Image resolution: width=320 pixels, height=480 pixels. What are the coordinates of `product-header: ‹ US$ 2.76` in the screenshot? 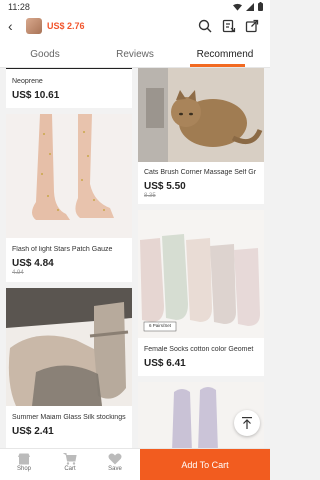 It's located at (135, 27).